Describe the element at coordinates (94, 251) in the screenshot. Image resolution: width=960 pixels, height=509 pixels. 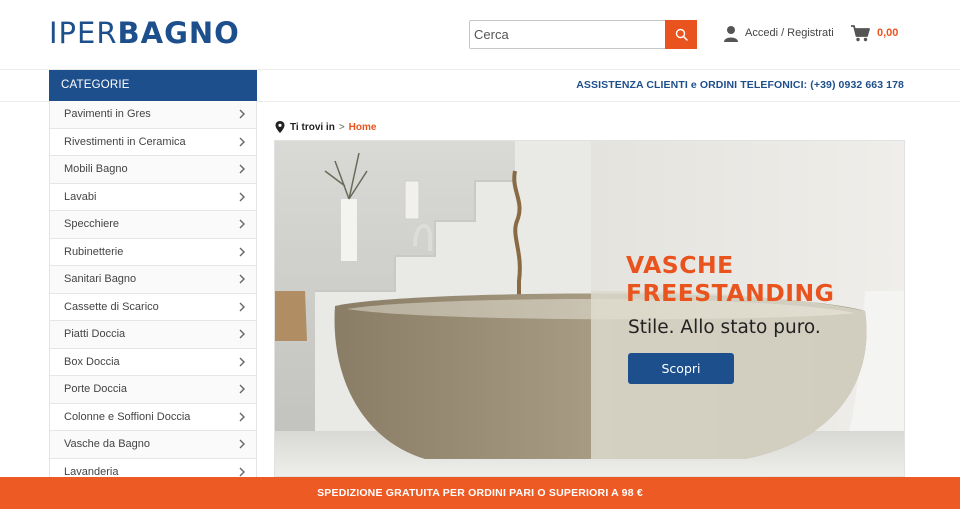
I see `sidebar-item-label: Rubinetterie` at that location.